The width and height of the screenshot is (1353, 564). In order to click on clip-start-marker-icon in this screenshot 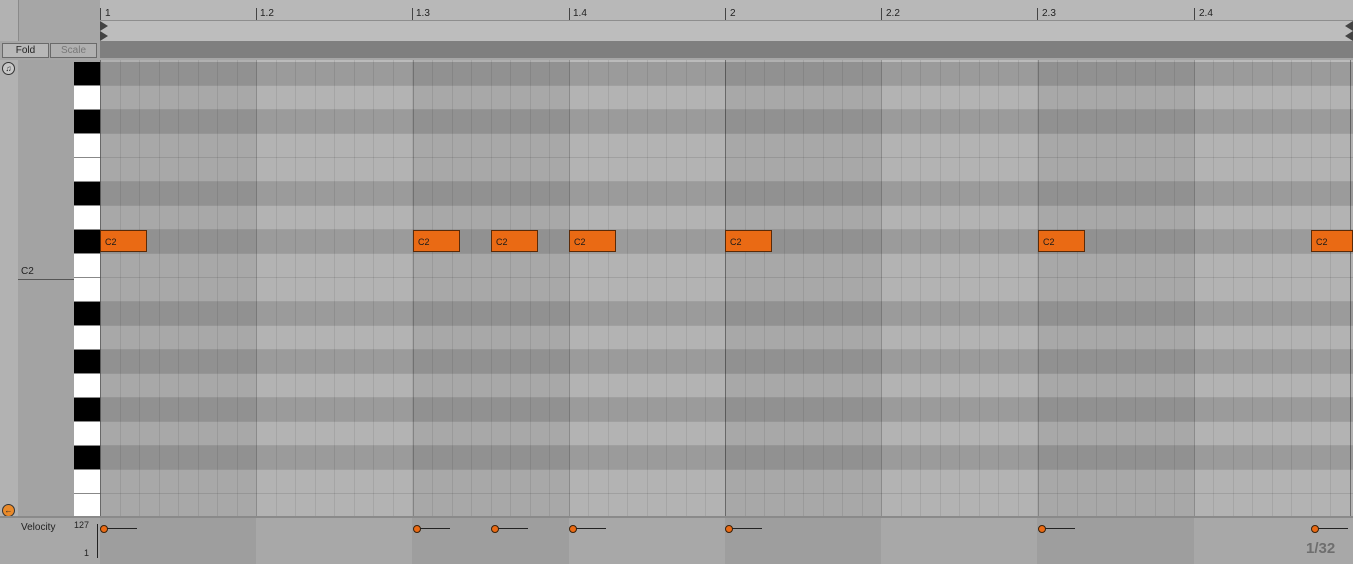, I will do `click(104, 36)`.